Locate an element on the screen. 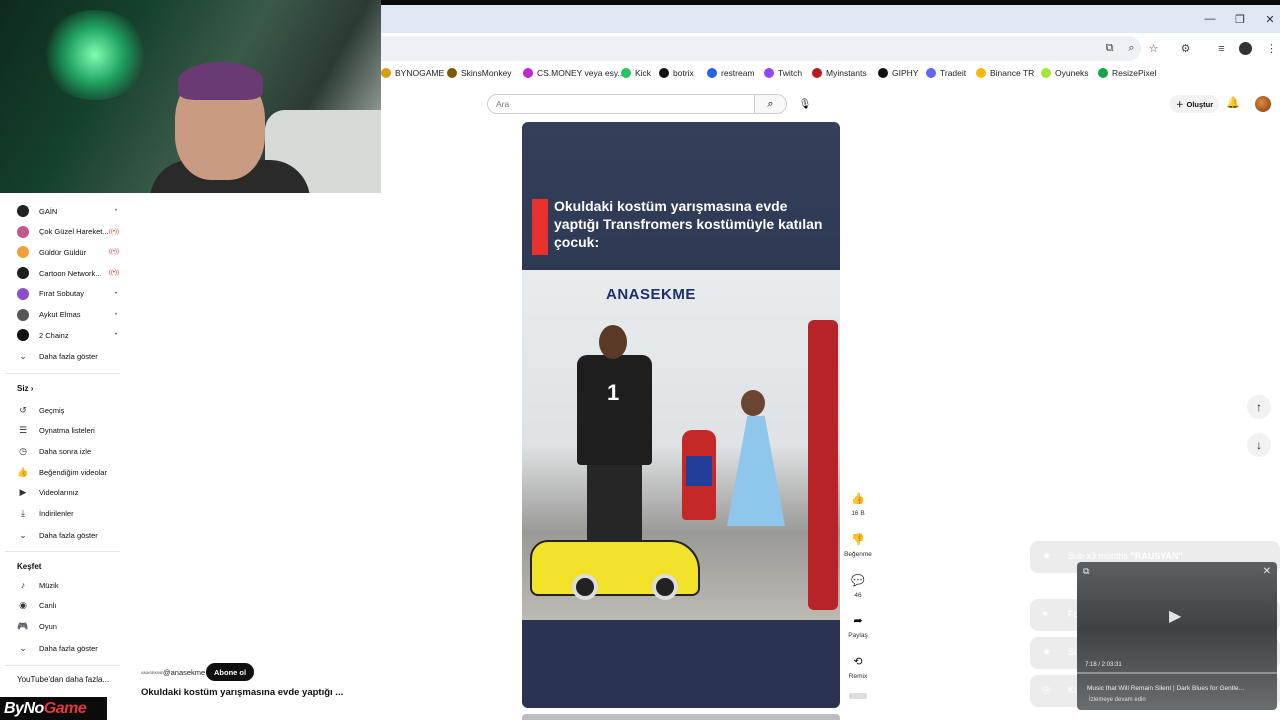 The height and width of the screenshot is (720, 1280). sidebar-subscription: 2 Chainz • is located at coordinates (67, 335).